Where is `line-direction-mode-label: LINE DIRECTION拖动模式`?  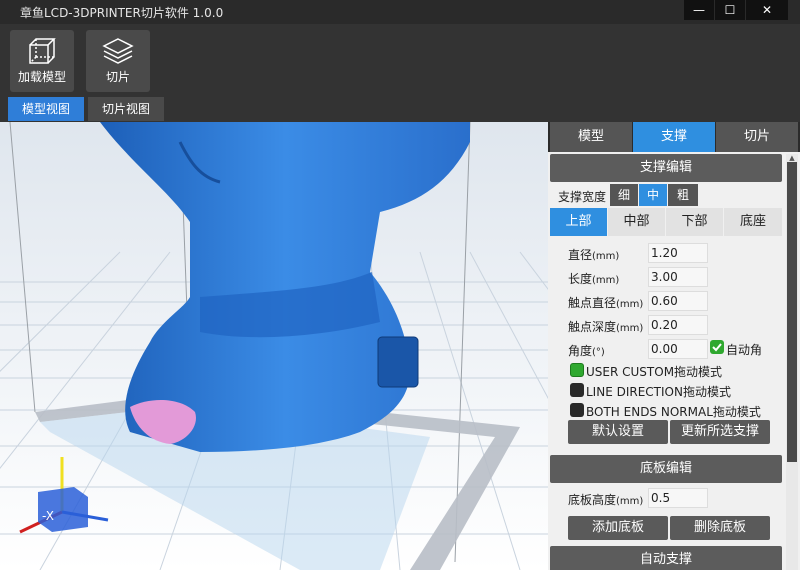
line-direction-mode-label: LINE DIRECTION拖动模式 is located at coordinates (658, 392).